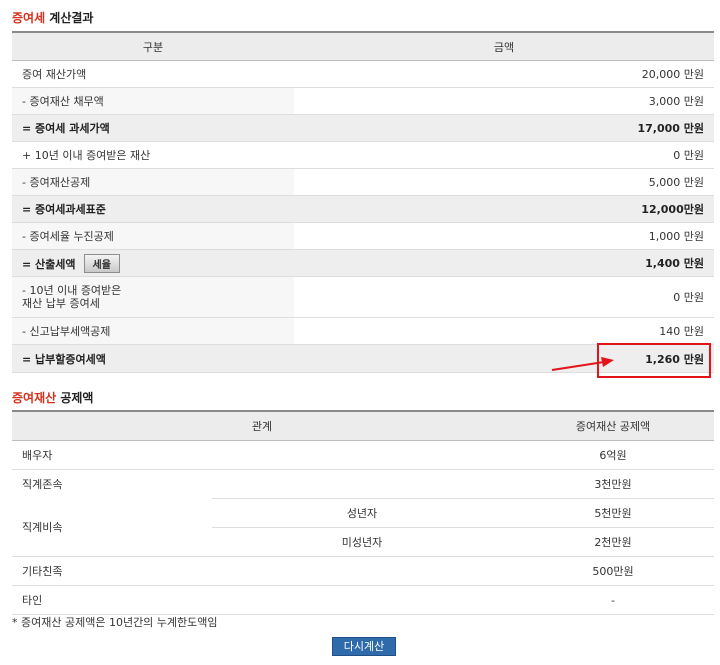  I want to click on table-row: - 증여재산 채무액 3,000 만원, so click(363, 101).